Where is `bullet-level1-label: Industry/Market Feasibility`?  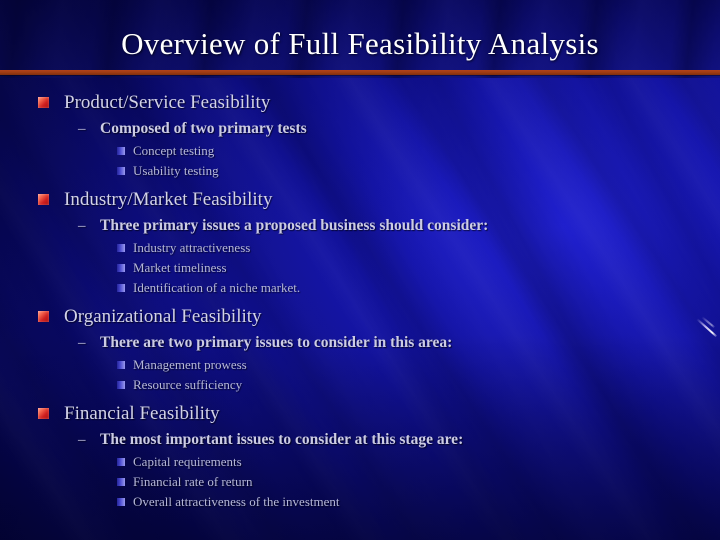
bullet-level1-label: Industry/Market Feasibility is located at coordinates (168, 199).